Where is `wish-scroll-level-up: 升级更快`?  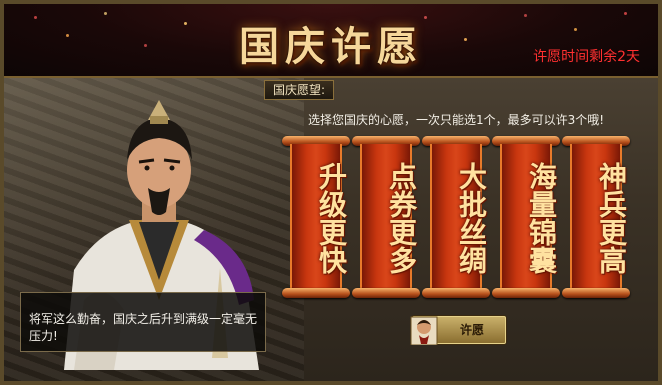 wish-scroll-level-up: 升级更快 is located at coordinates (316, 217).